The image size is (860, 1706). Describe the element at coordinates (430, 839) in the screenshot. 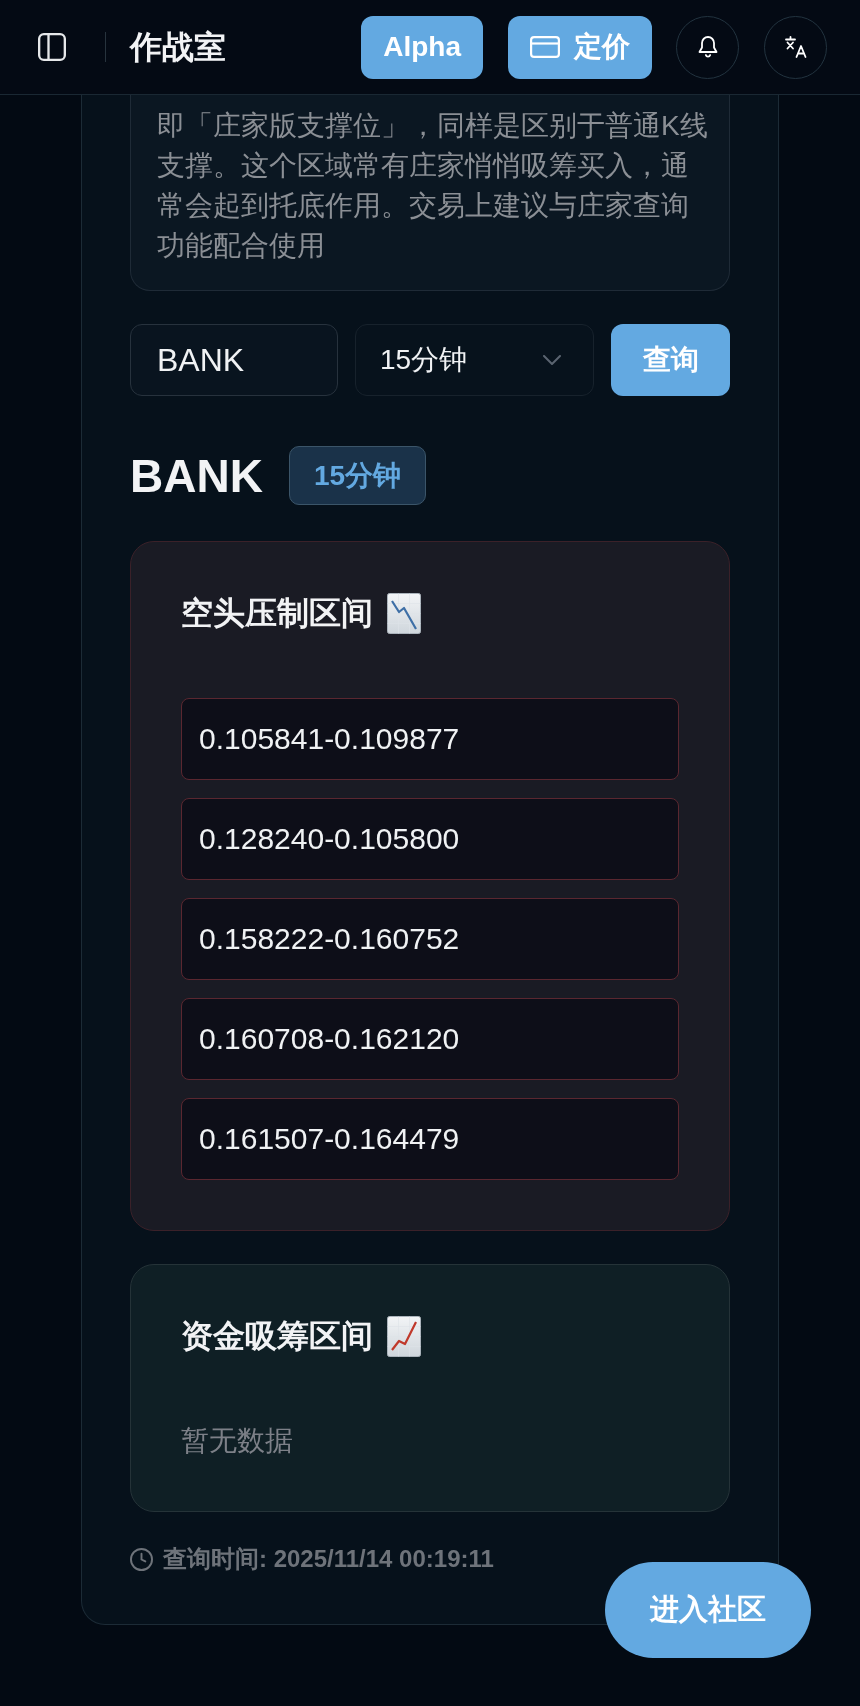

I see `price-range-row: 0.128240-0.105800` at that location.